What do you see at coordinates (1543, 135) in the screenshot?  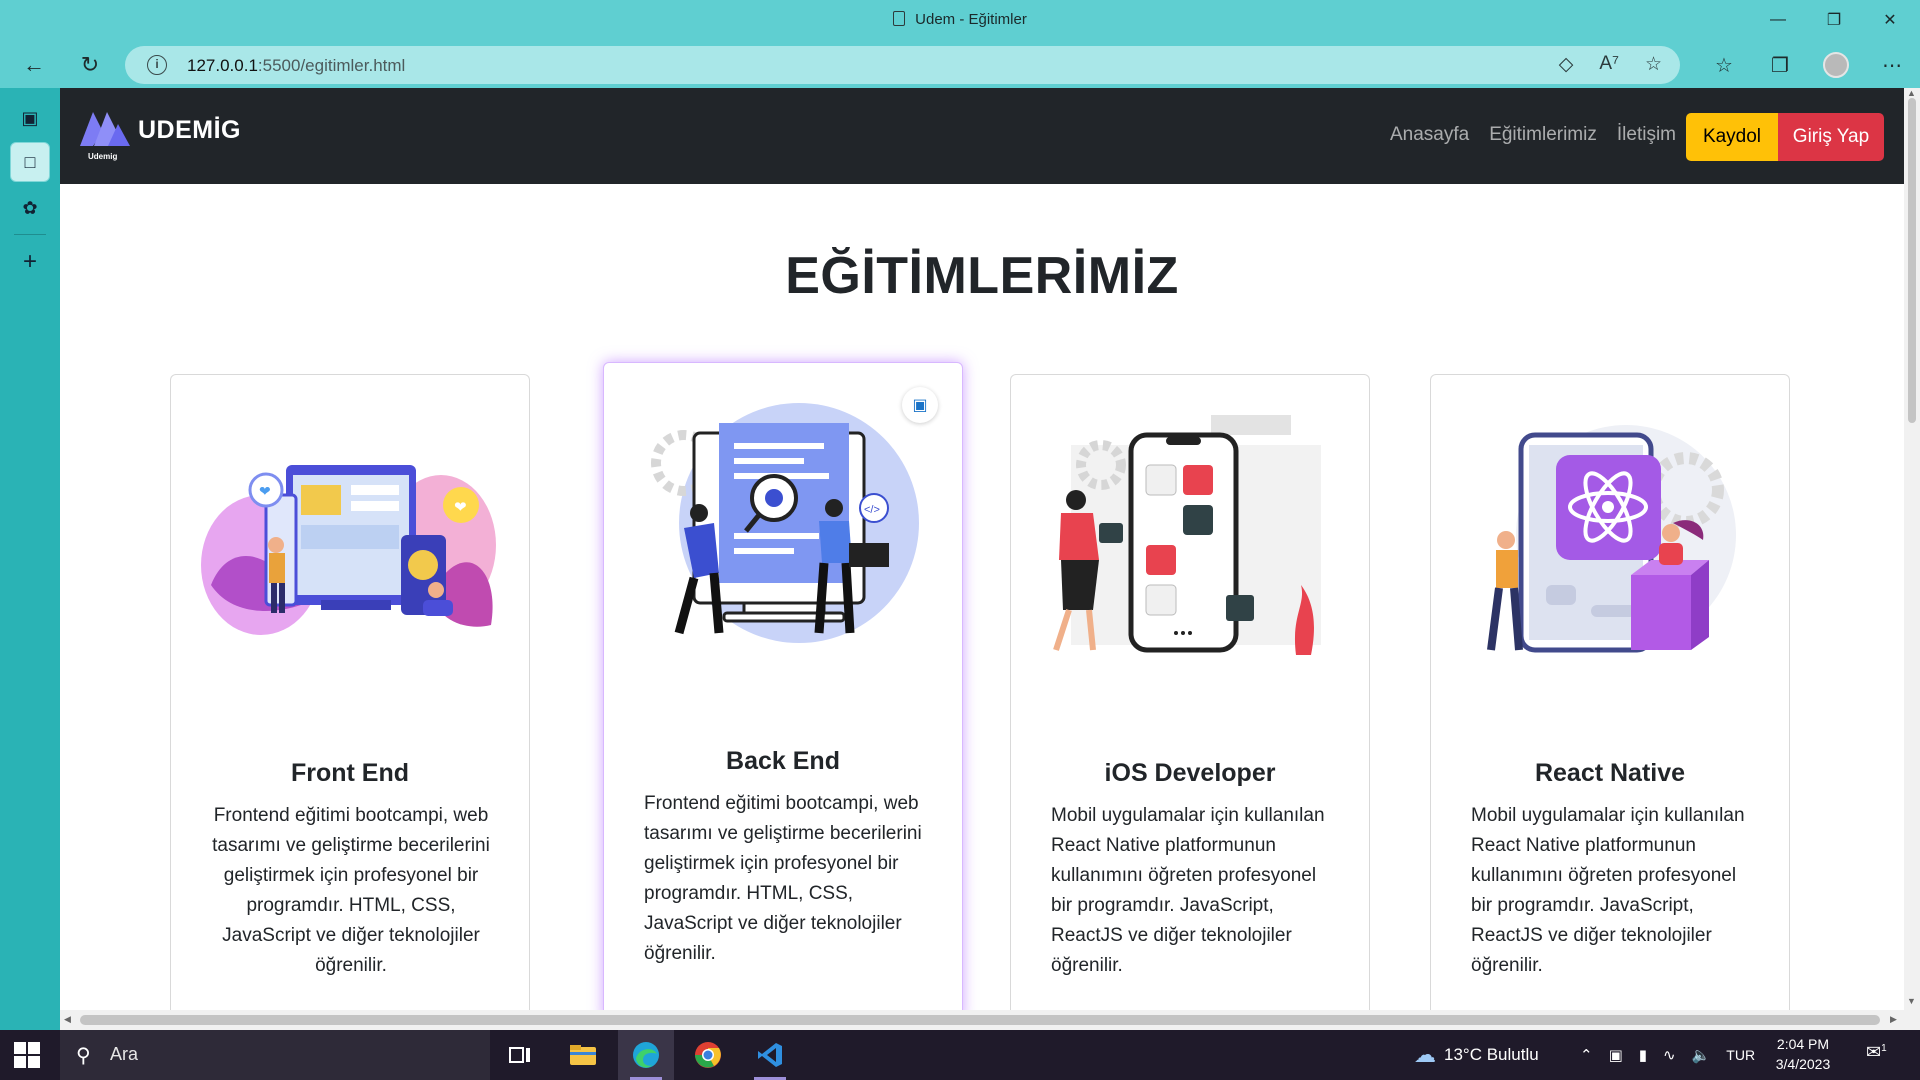 I see `nav-link-courses: Eğitimlerimiz` at bounding box center [1543, 135].